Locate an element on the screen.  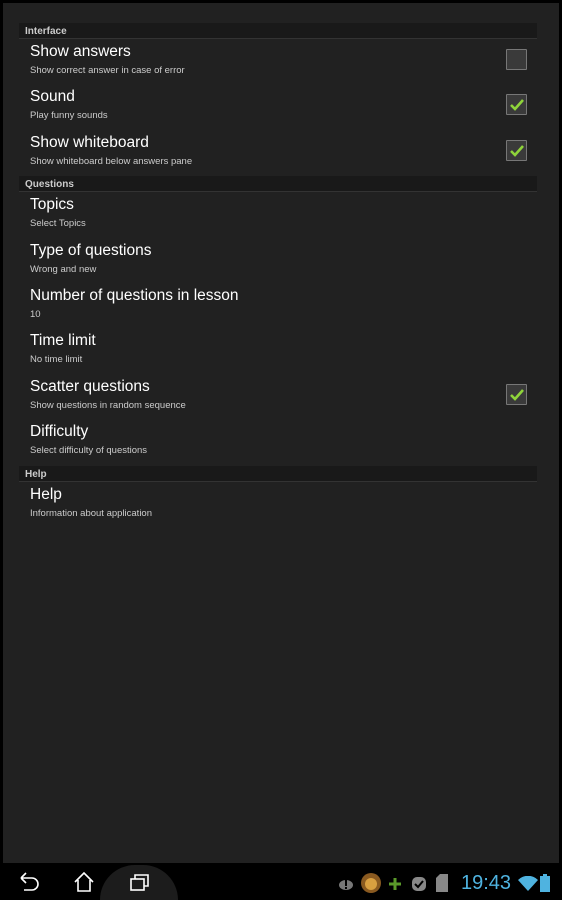
pref-title: Sound is located at coordinates (52, 97).